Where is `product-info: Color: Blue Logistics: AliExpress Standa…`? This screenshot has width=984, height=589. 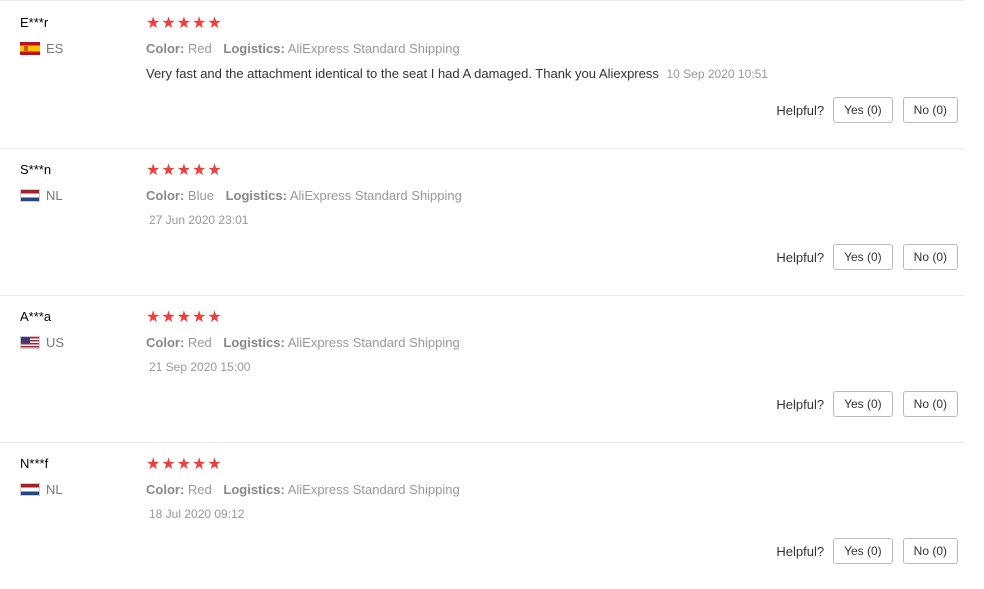 product-info: Color: Blue Logistics: AliExpress Standa… is located at coordinates (308, 195).